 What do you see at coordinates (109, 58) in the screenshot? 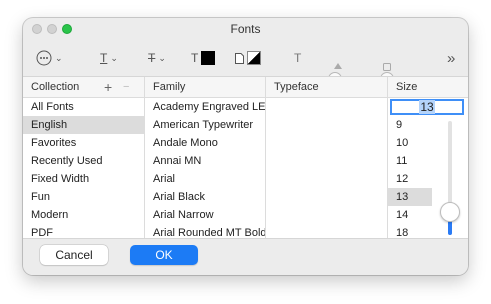
I see `underline-menu-button: T ⌄` at bounding box center [109, 58].